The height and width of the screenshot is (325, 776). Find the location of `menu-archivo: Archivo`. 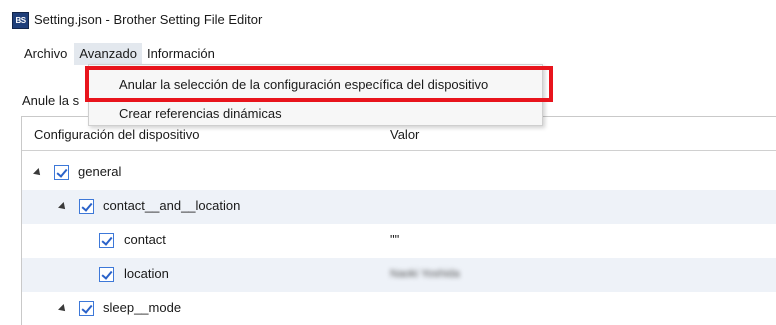

menu-archivo: Archivo is located at coordinates (47, 54).